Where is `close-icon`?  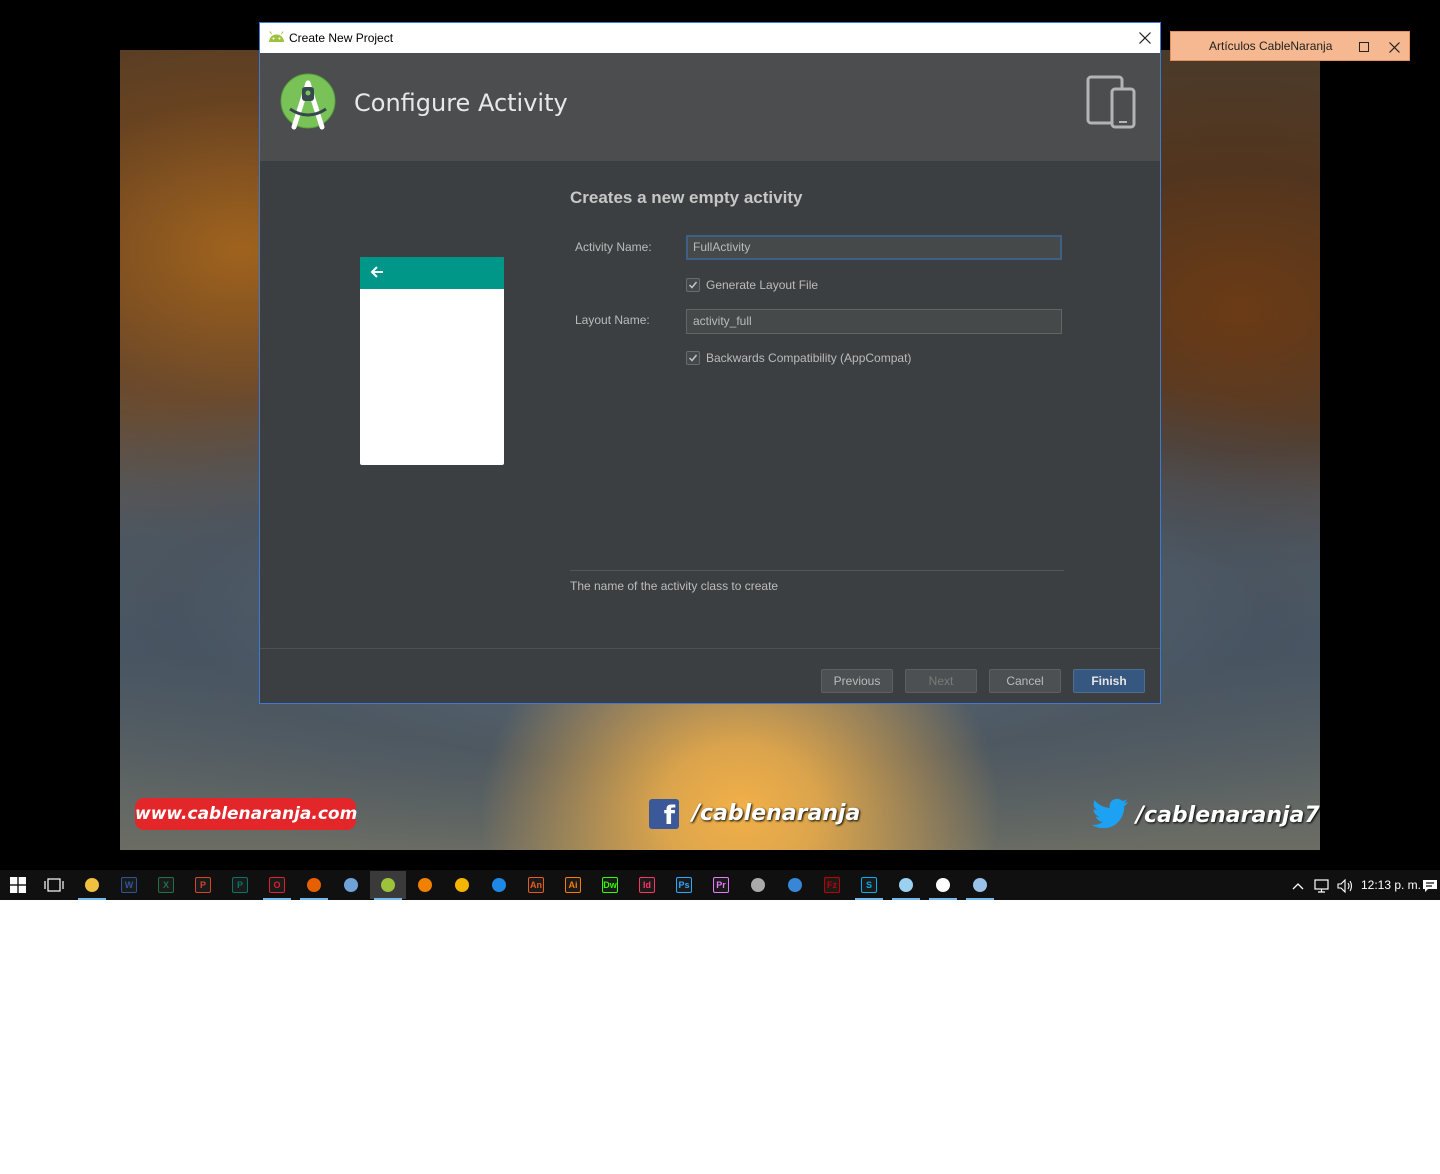
close-icon is located at coordinates (1145, 37).